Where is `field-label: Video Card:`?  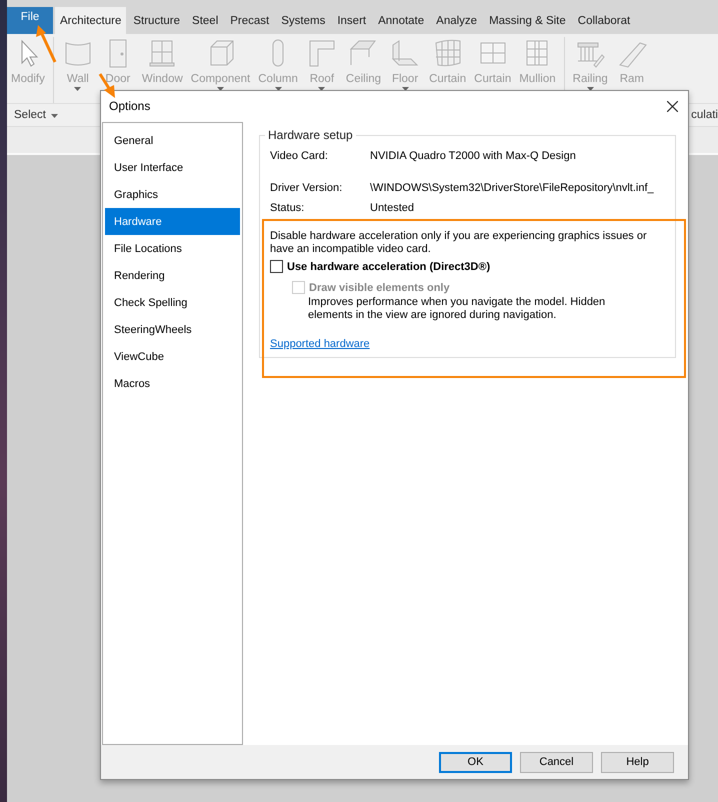
field-label: Video Card: is located at coordinates (299, 157).